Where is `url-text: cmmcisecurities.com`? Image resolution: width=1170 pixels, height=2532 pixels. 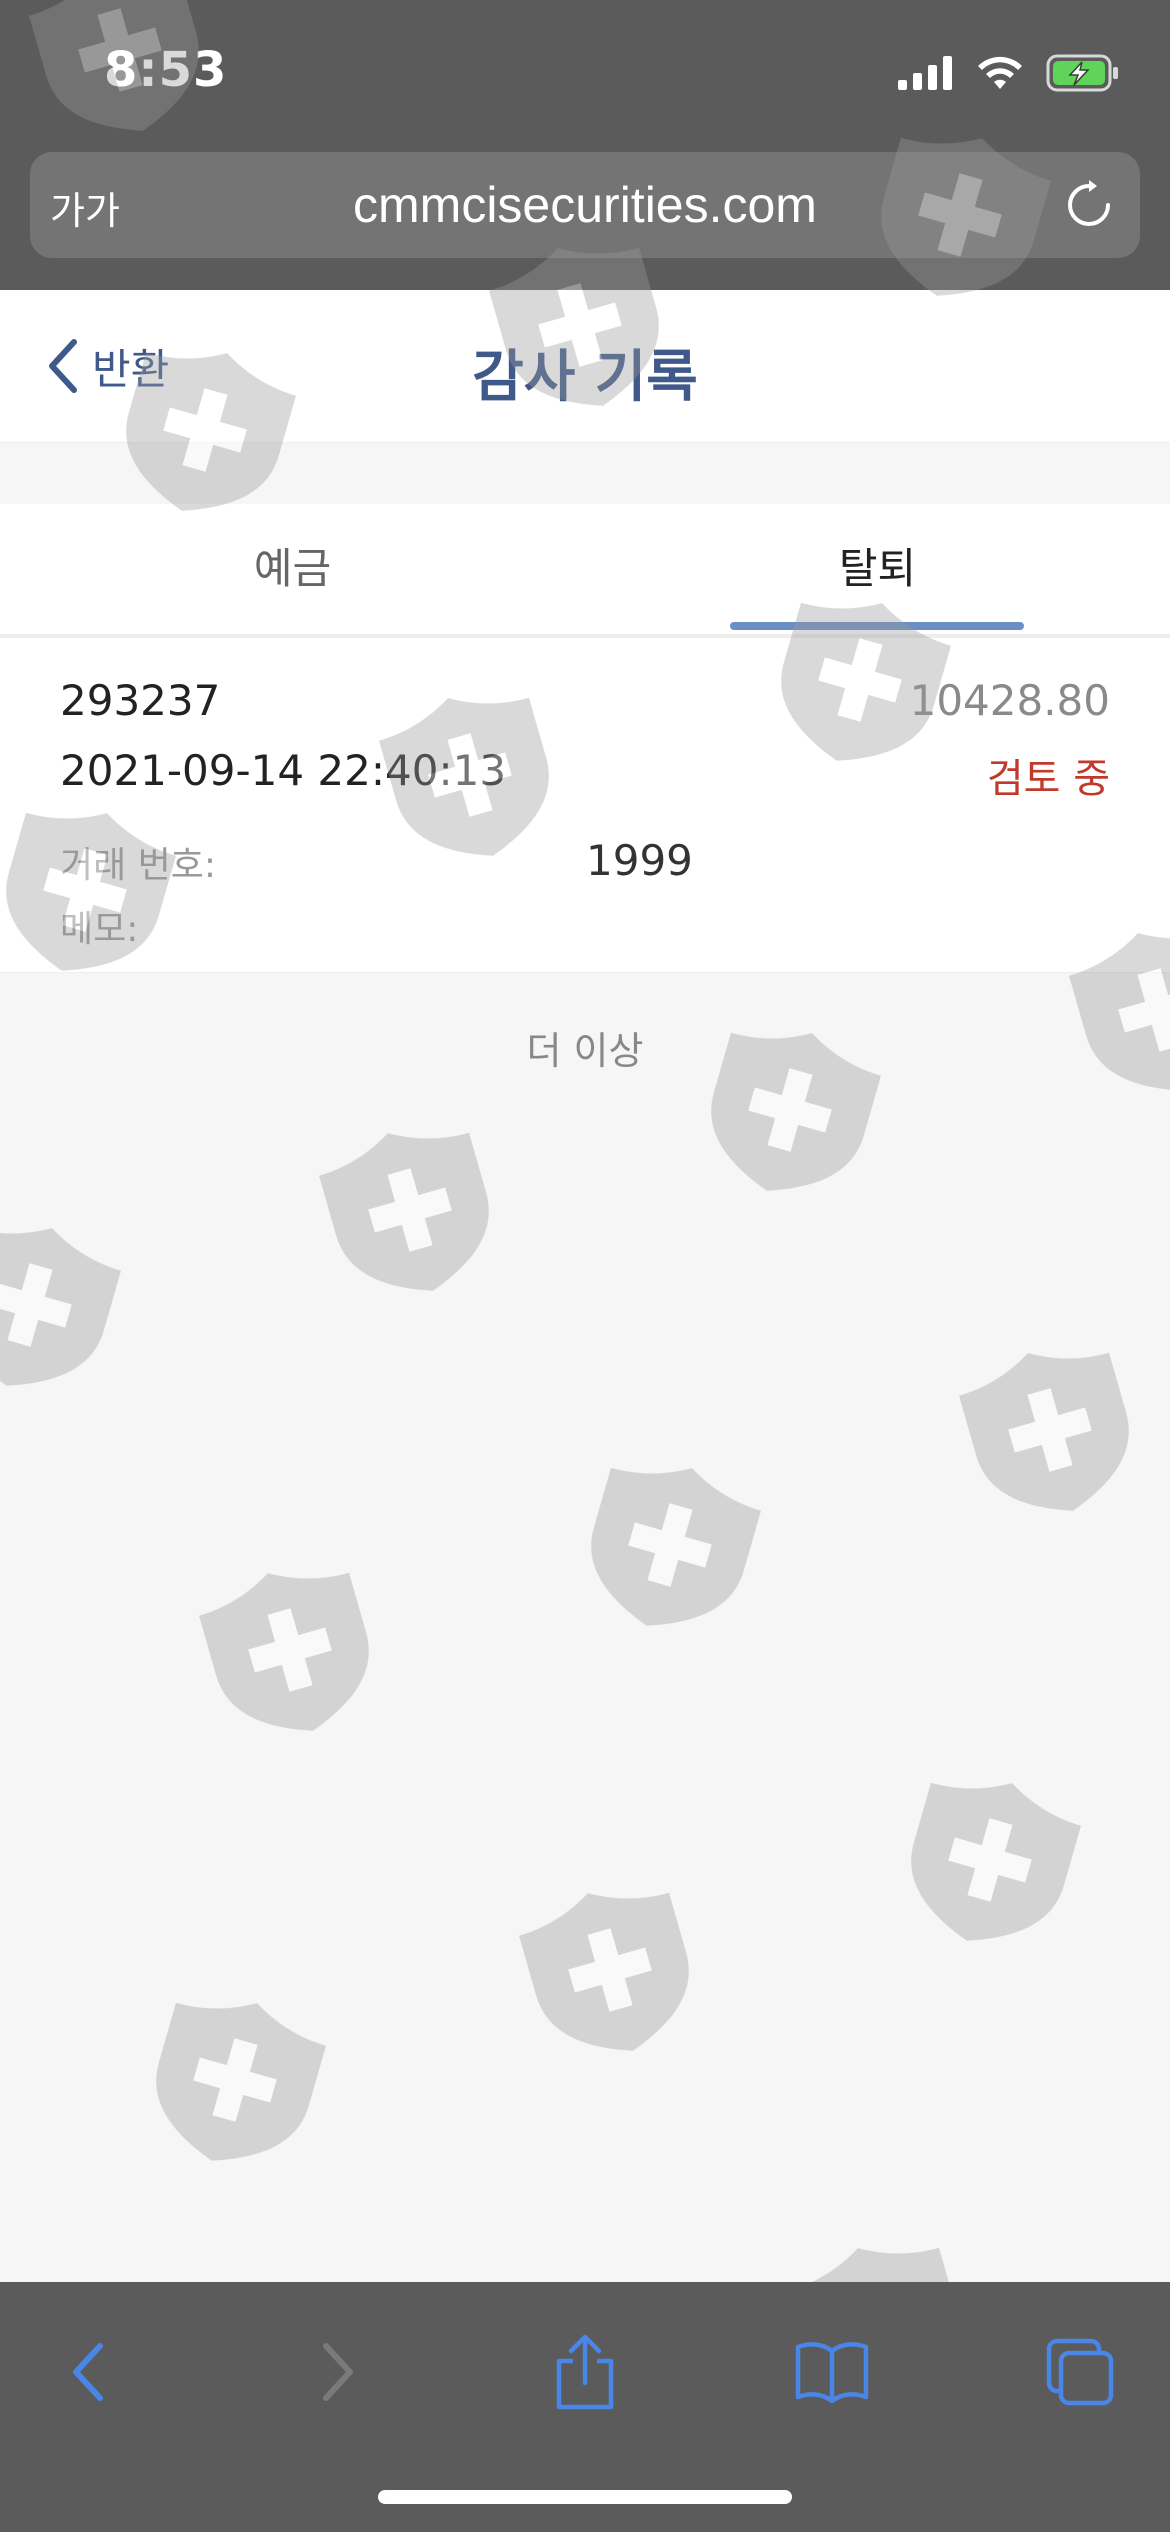 url-text: cmmcisecurities.com is located at coordinates (585, 205).